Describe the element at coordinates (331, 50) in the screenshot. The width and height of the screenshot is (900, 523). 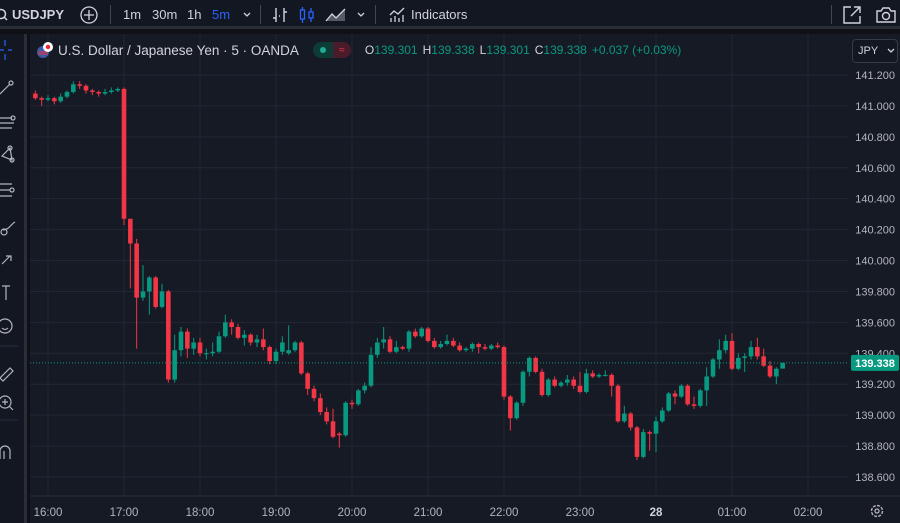
I see `market-status: ≈` at that location.